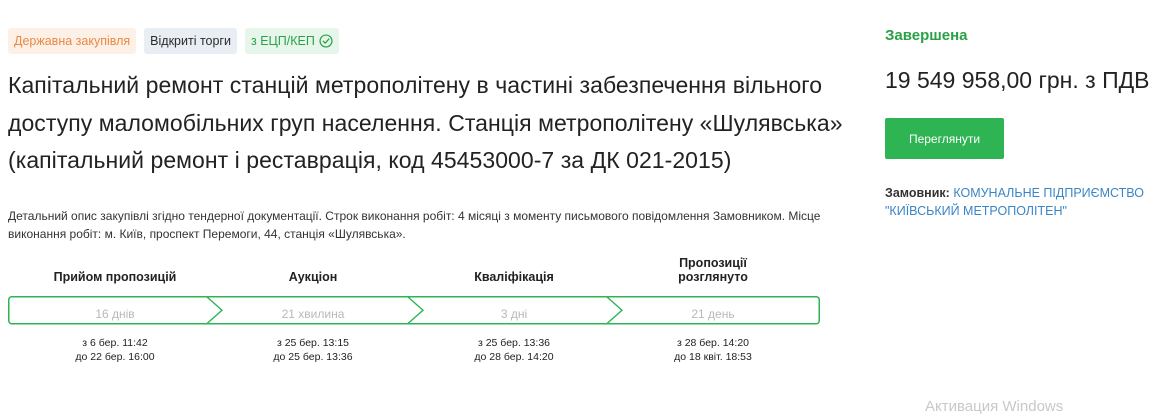 The height and width of the screenshot is (415, 1175). What do you see at coordinates (326, 41) in the screenshot?
I see `check-circle-icon` at bounding box center [326, 41].